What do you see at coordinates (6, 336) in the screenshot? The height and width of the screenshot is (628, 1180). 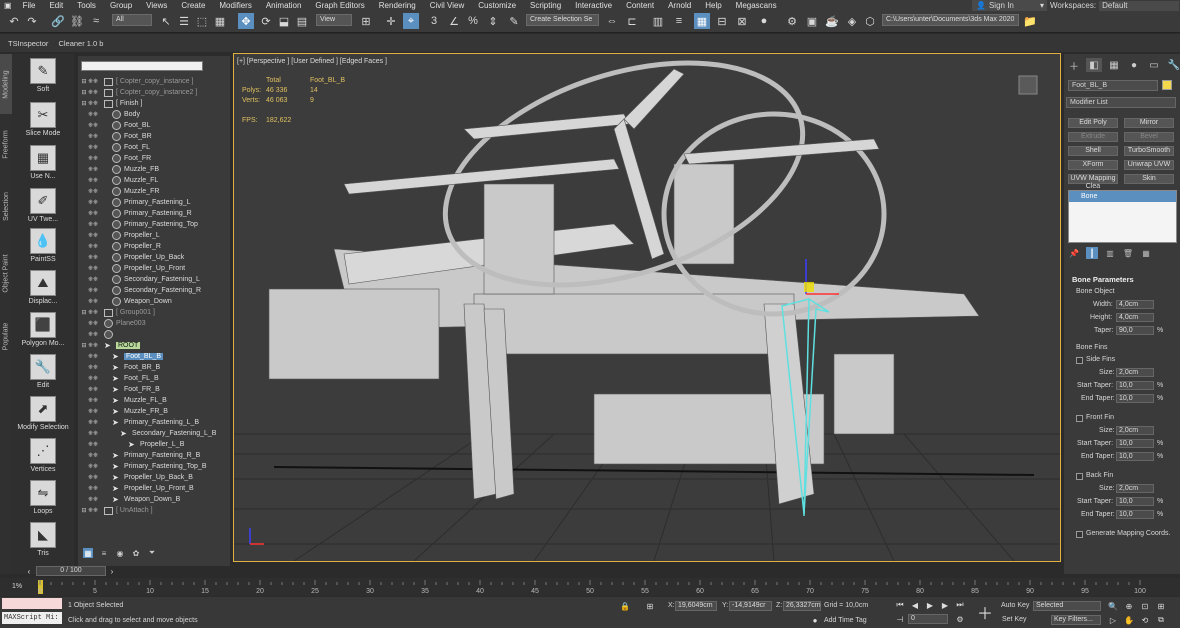 I see `vtab-populate: Populate` at bounding box center [6, 336].